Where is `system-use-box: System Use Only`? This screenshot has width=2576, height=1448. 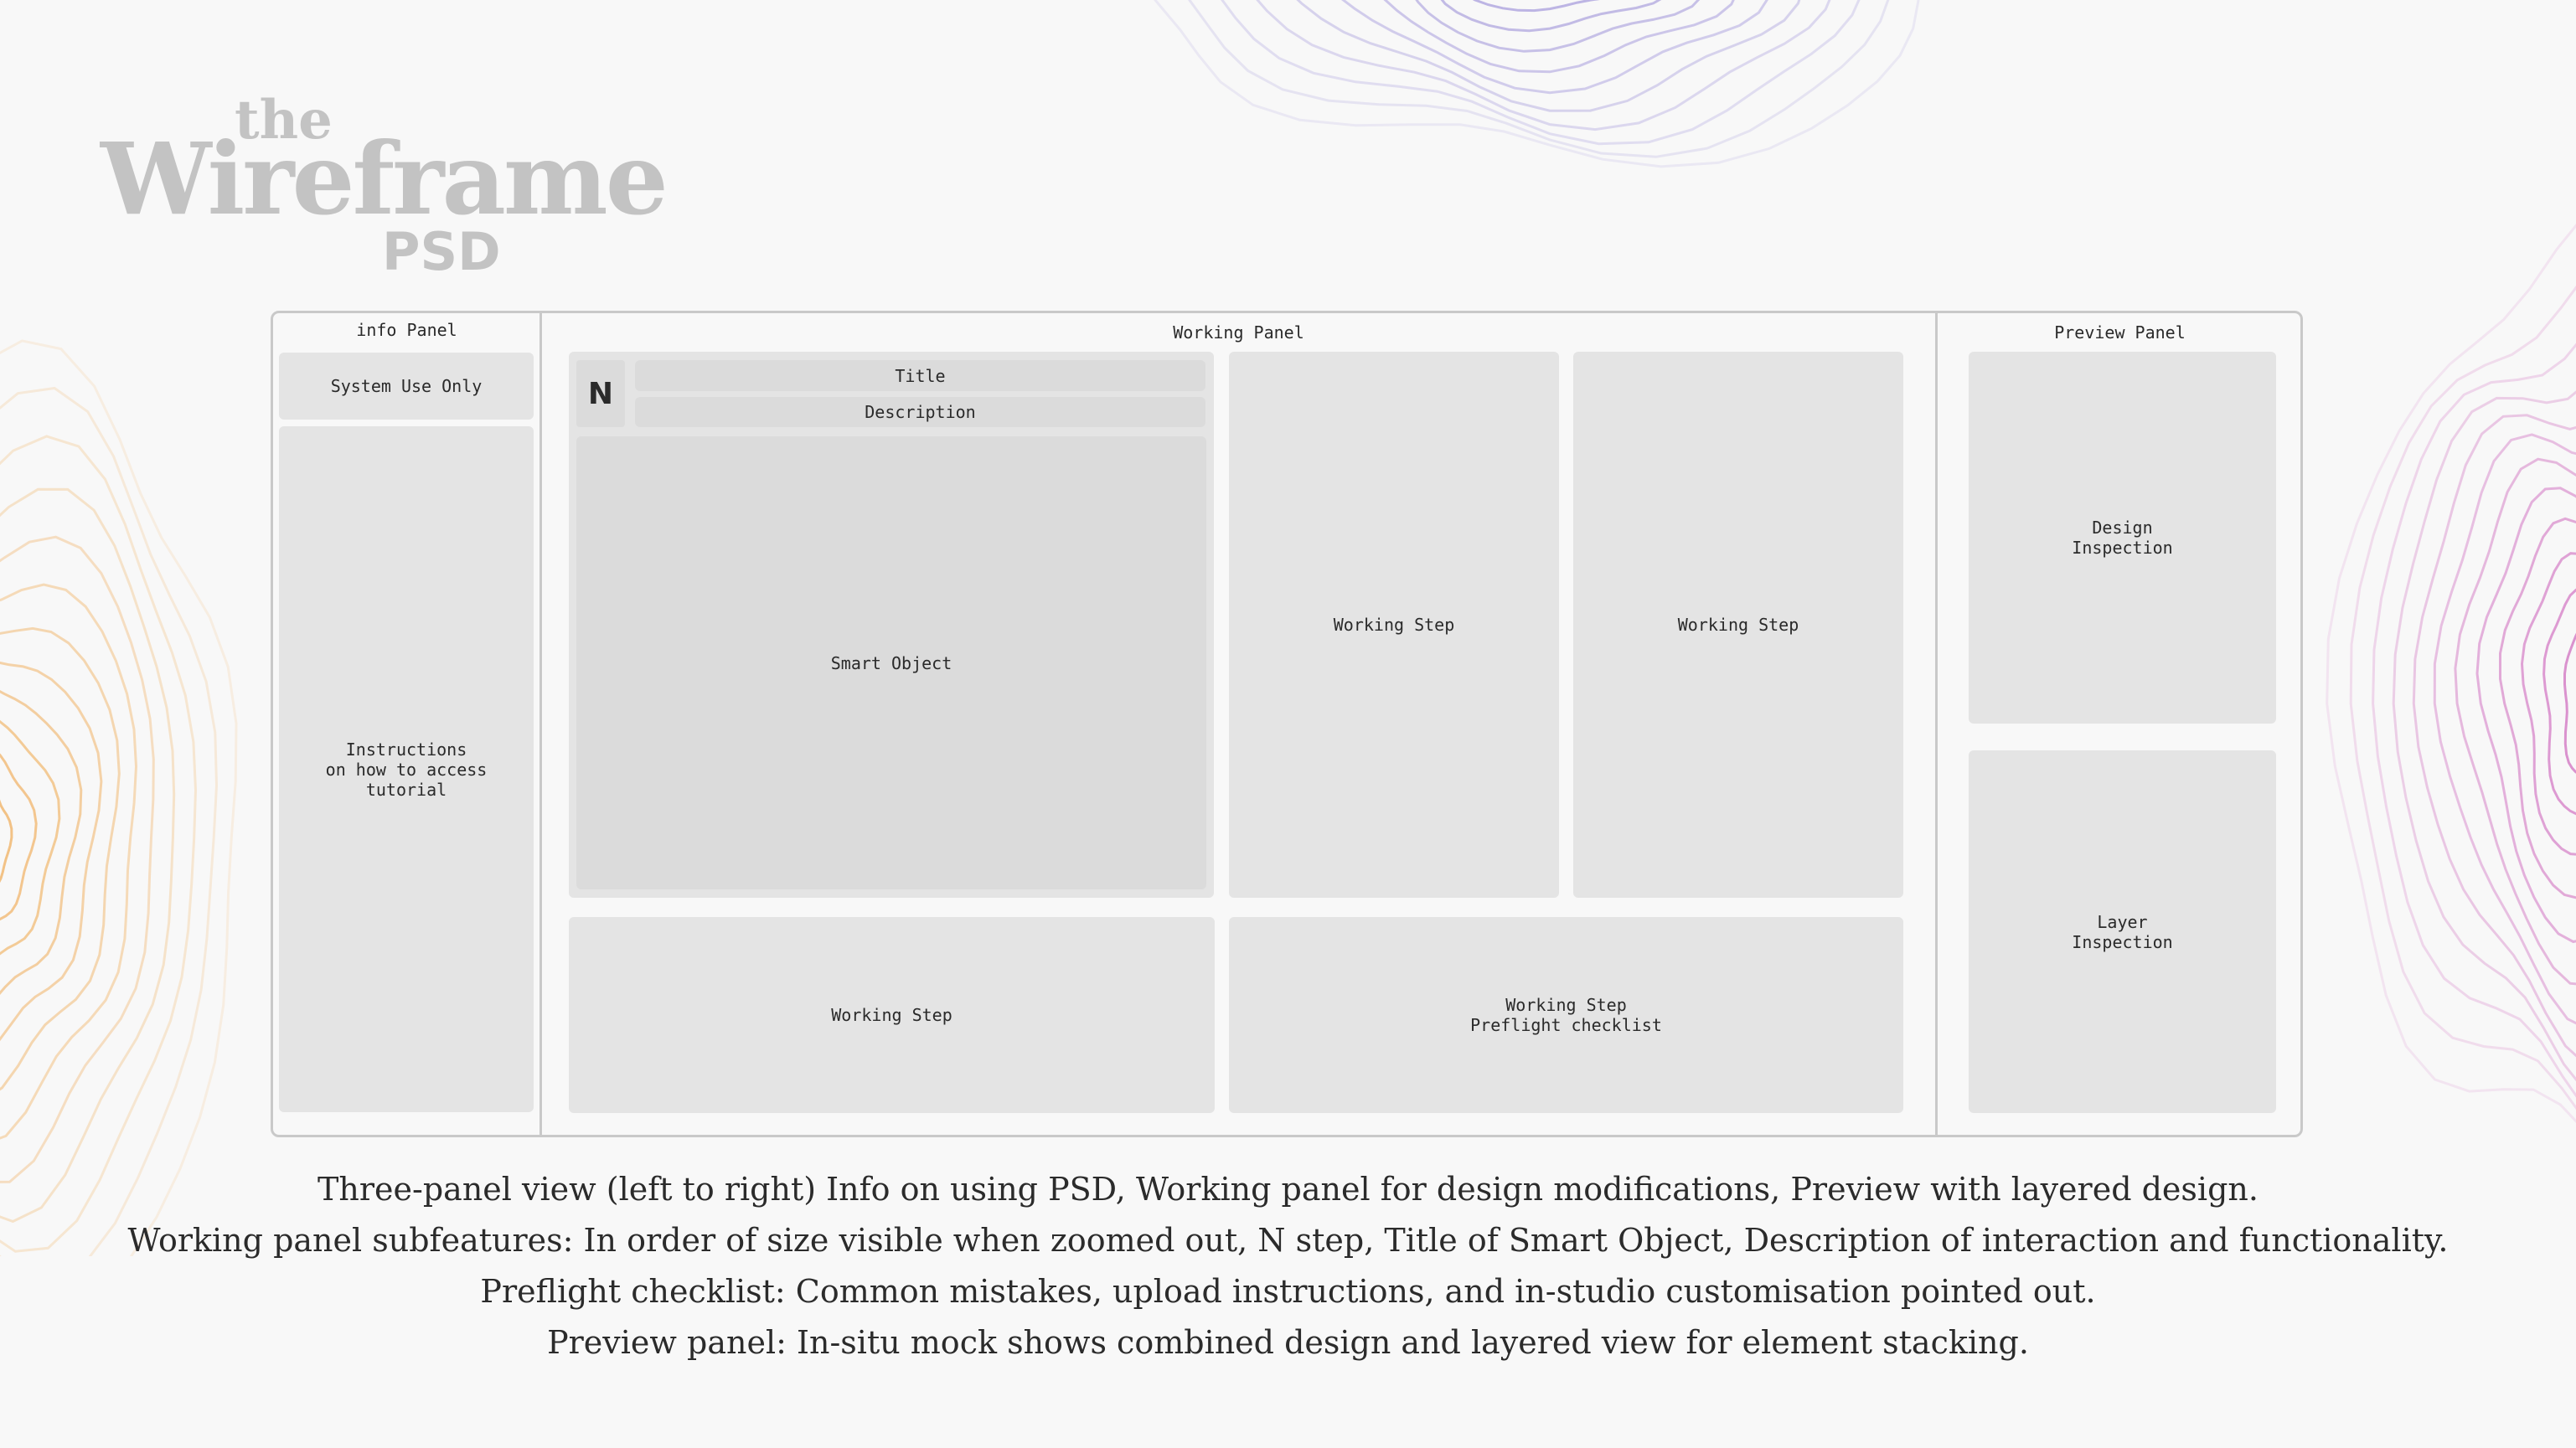 system-use-box: System Use Only is located at coordinates (406, 386).